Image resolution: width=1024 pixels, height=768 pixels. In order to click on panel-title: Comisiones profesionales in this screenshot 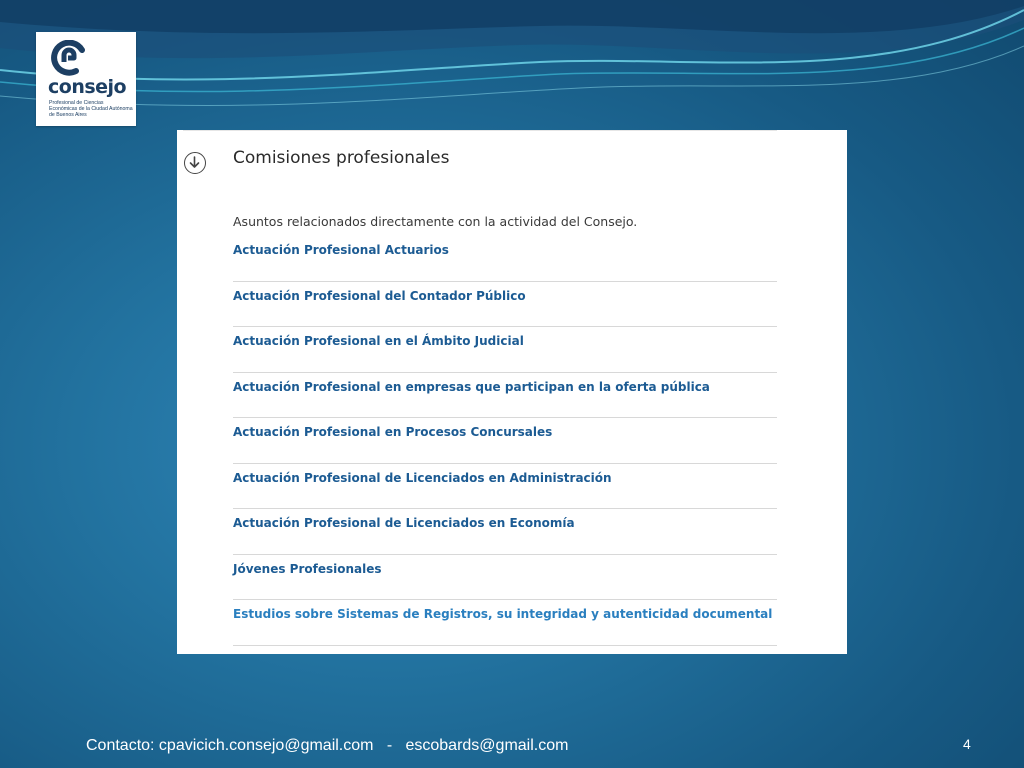, I will do `click(341, 158)`.